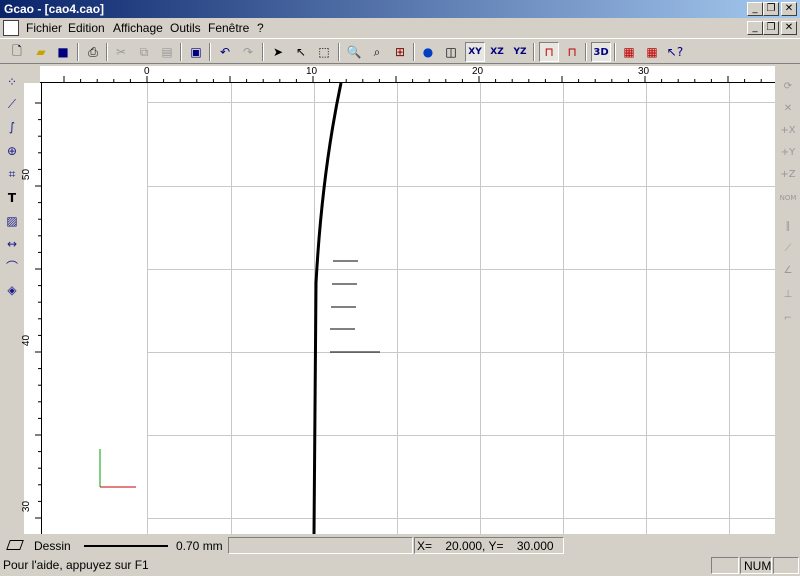  What do you see at coordinates (301, 52) in the screenshot?
I see `select-curve-button: ↖` at bounding box center [301, 52].